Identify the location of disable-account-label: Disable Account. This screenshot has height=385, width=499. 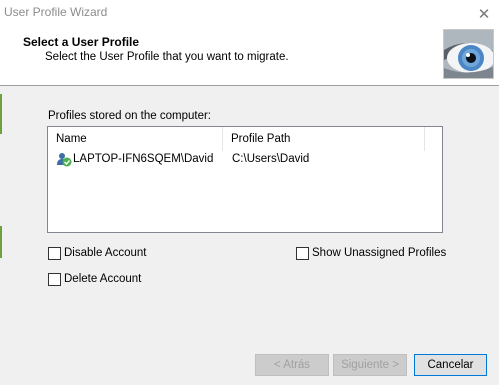
(105, 253).